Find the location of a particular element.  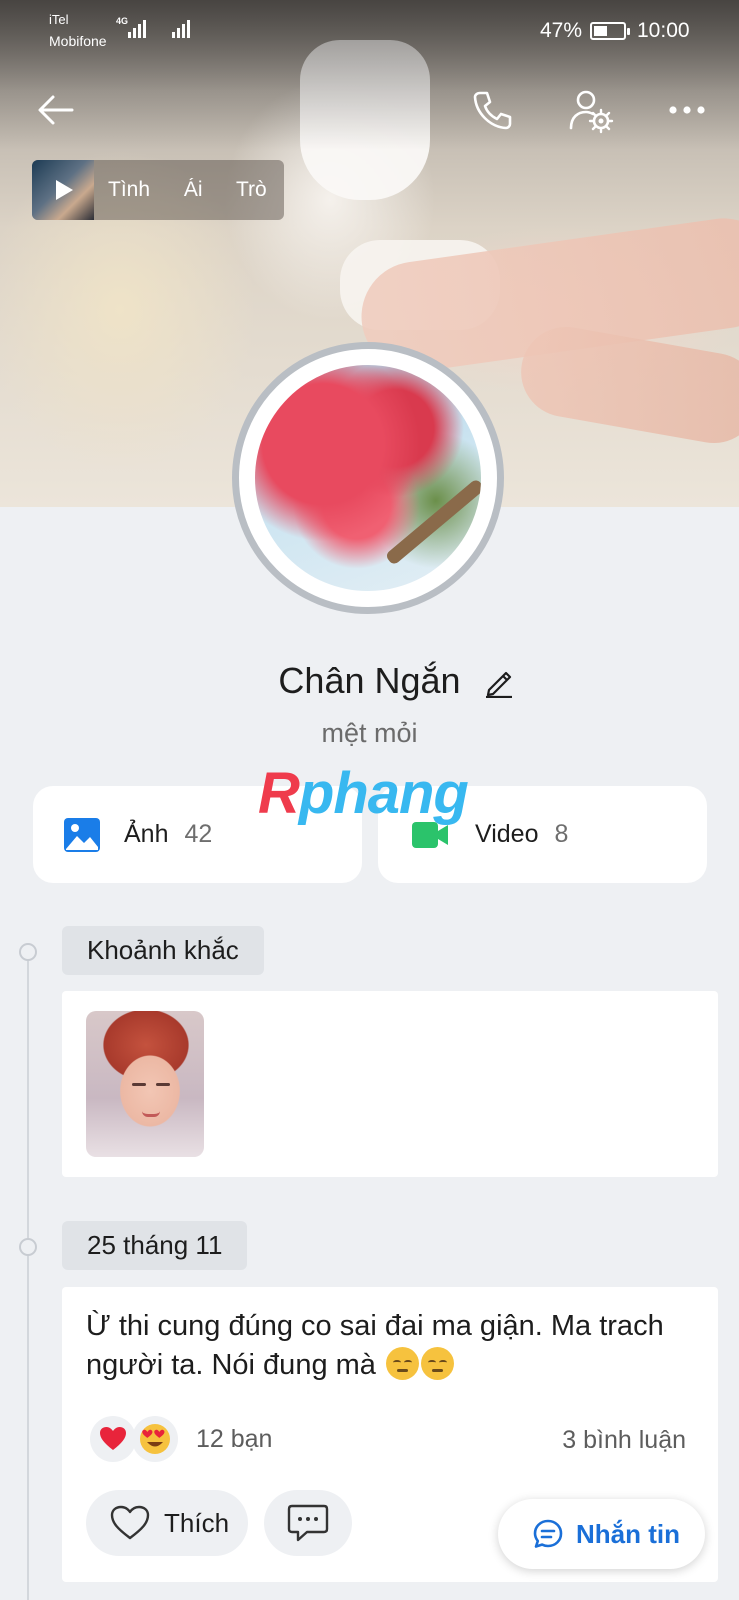

comment-icon is located at coordinates (308, 1523).